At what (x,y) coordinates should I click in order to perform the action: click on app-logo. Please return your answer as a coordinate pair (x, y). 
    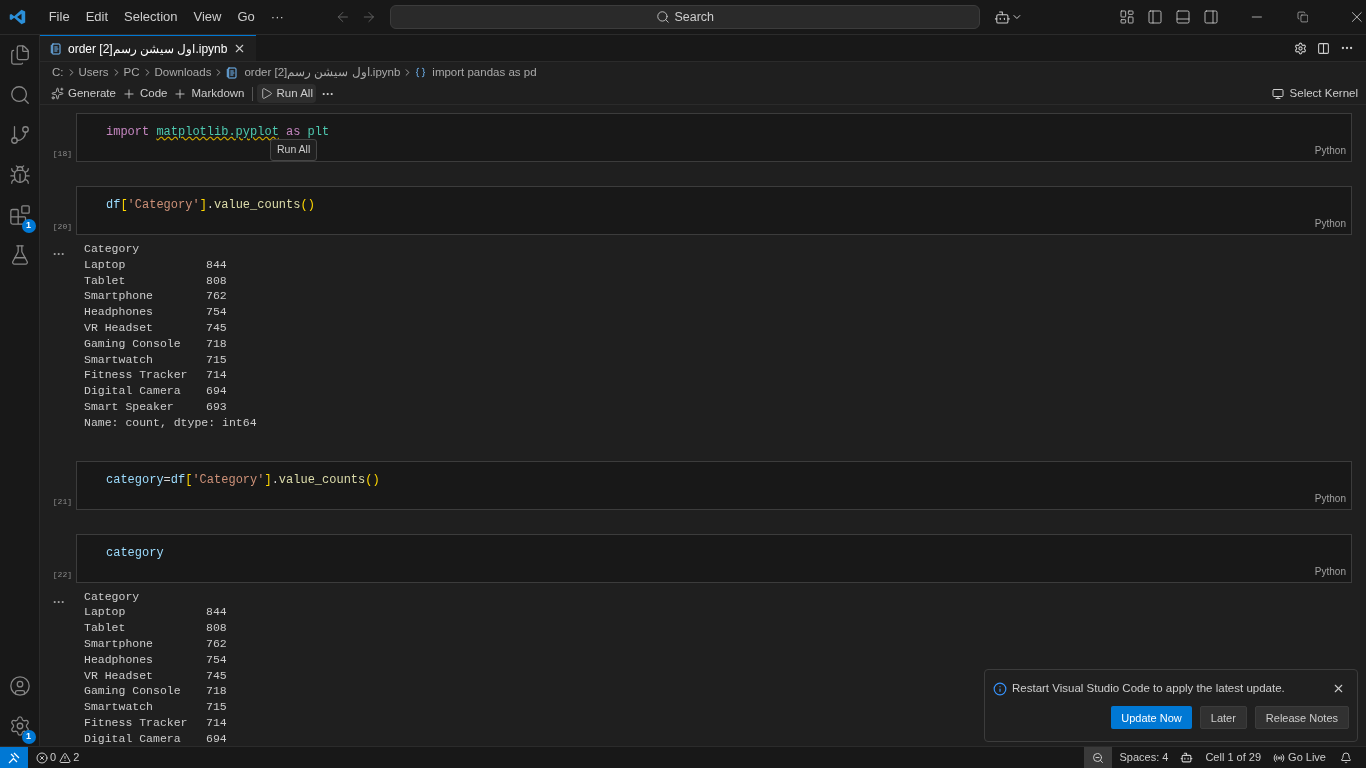
    Looking at the image, I should click on (18, 17).